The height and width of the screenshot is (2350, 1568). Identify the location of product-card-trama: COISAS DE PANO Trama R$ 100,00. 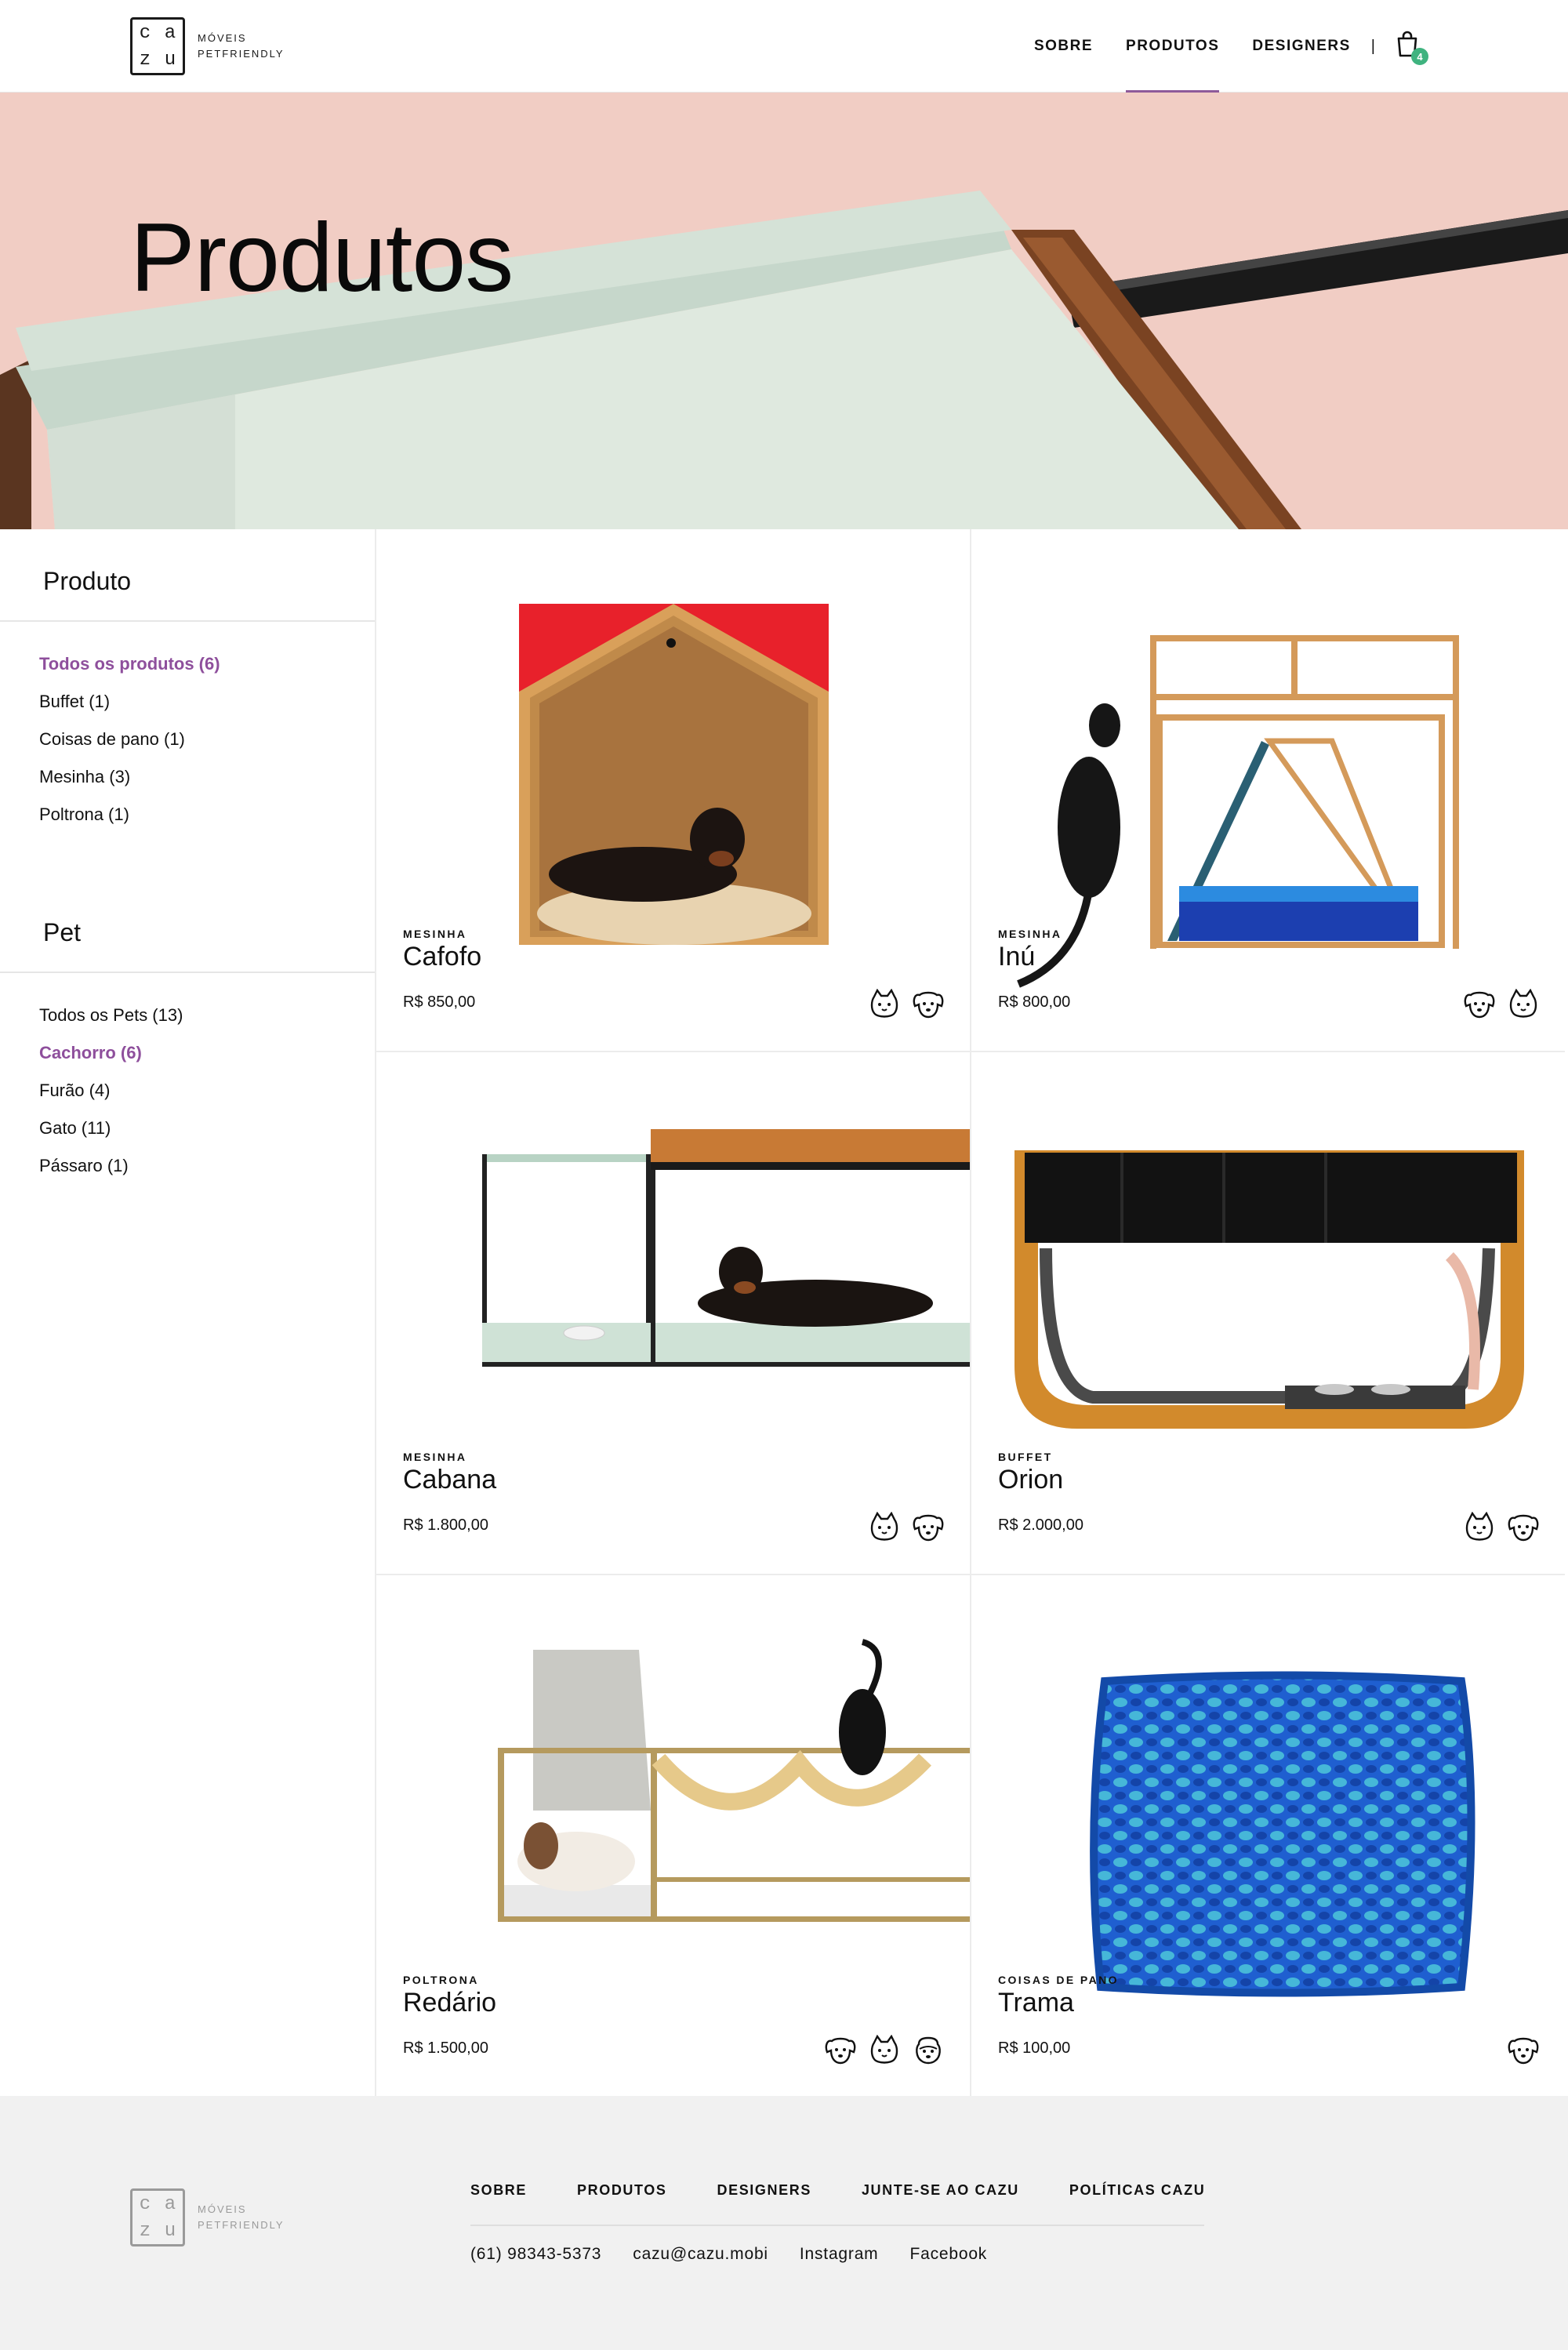
(1267, 1836).